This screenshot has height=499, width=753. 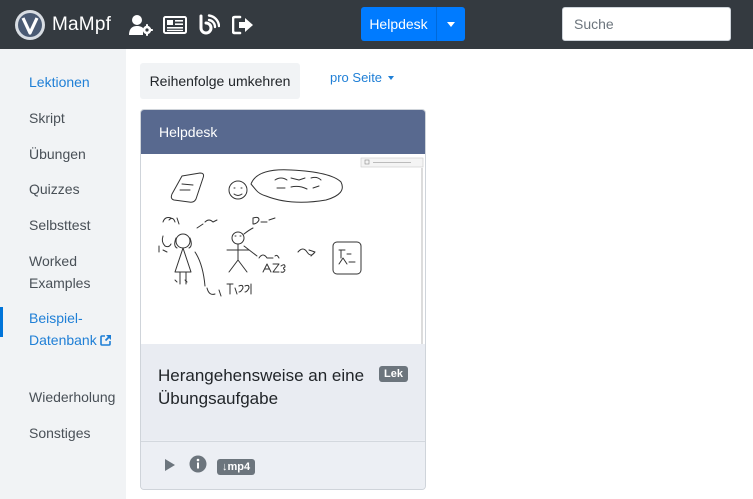 What do you see at coordinates (283, 132) in the screenshot?
I see `card-header: Helpdesk` at bounding box center [283, 132].